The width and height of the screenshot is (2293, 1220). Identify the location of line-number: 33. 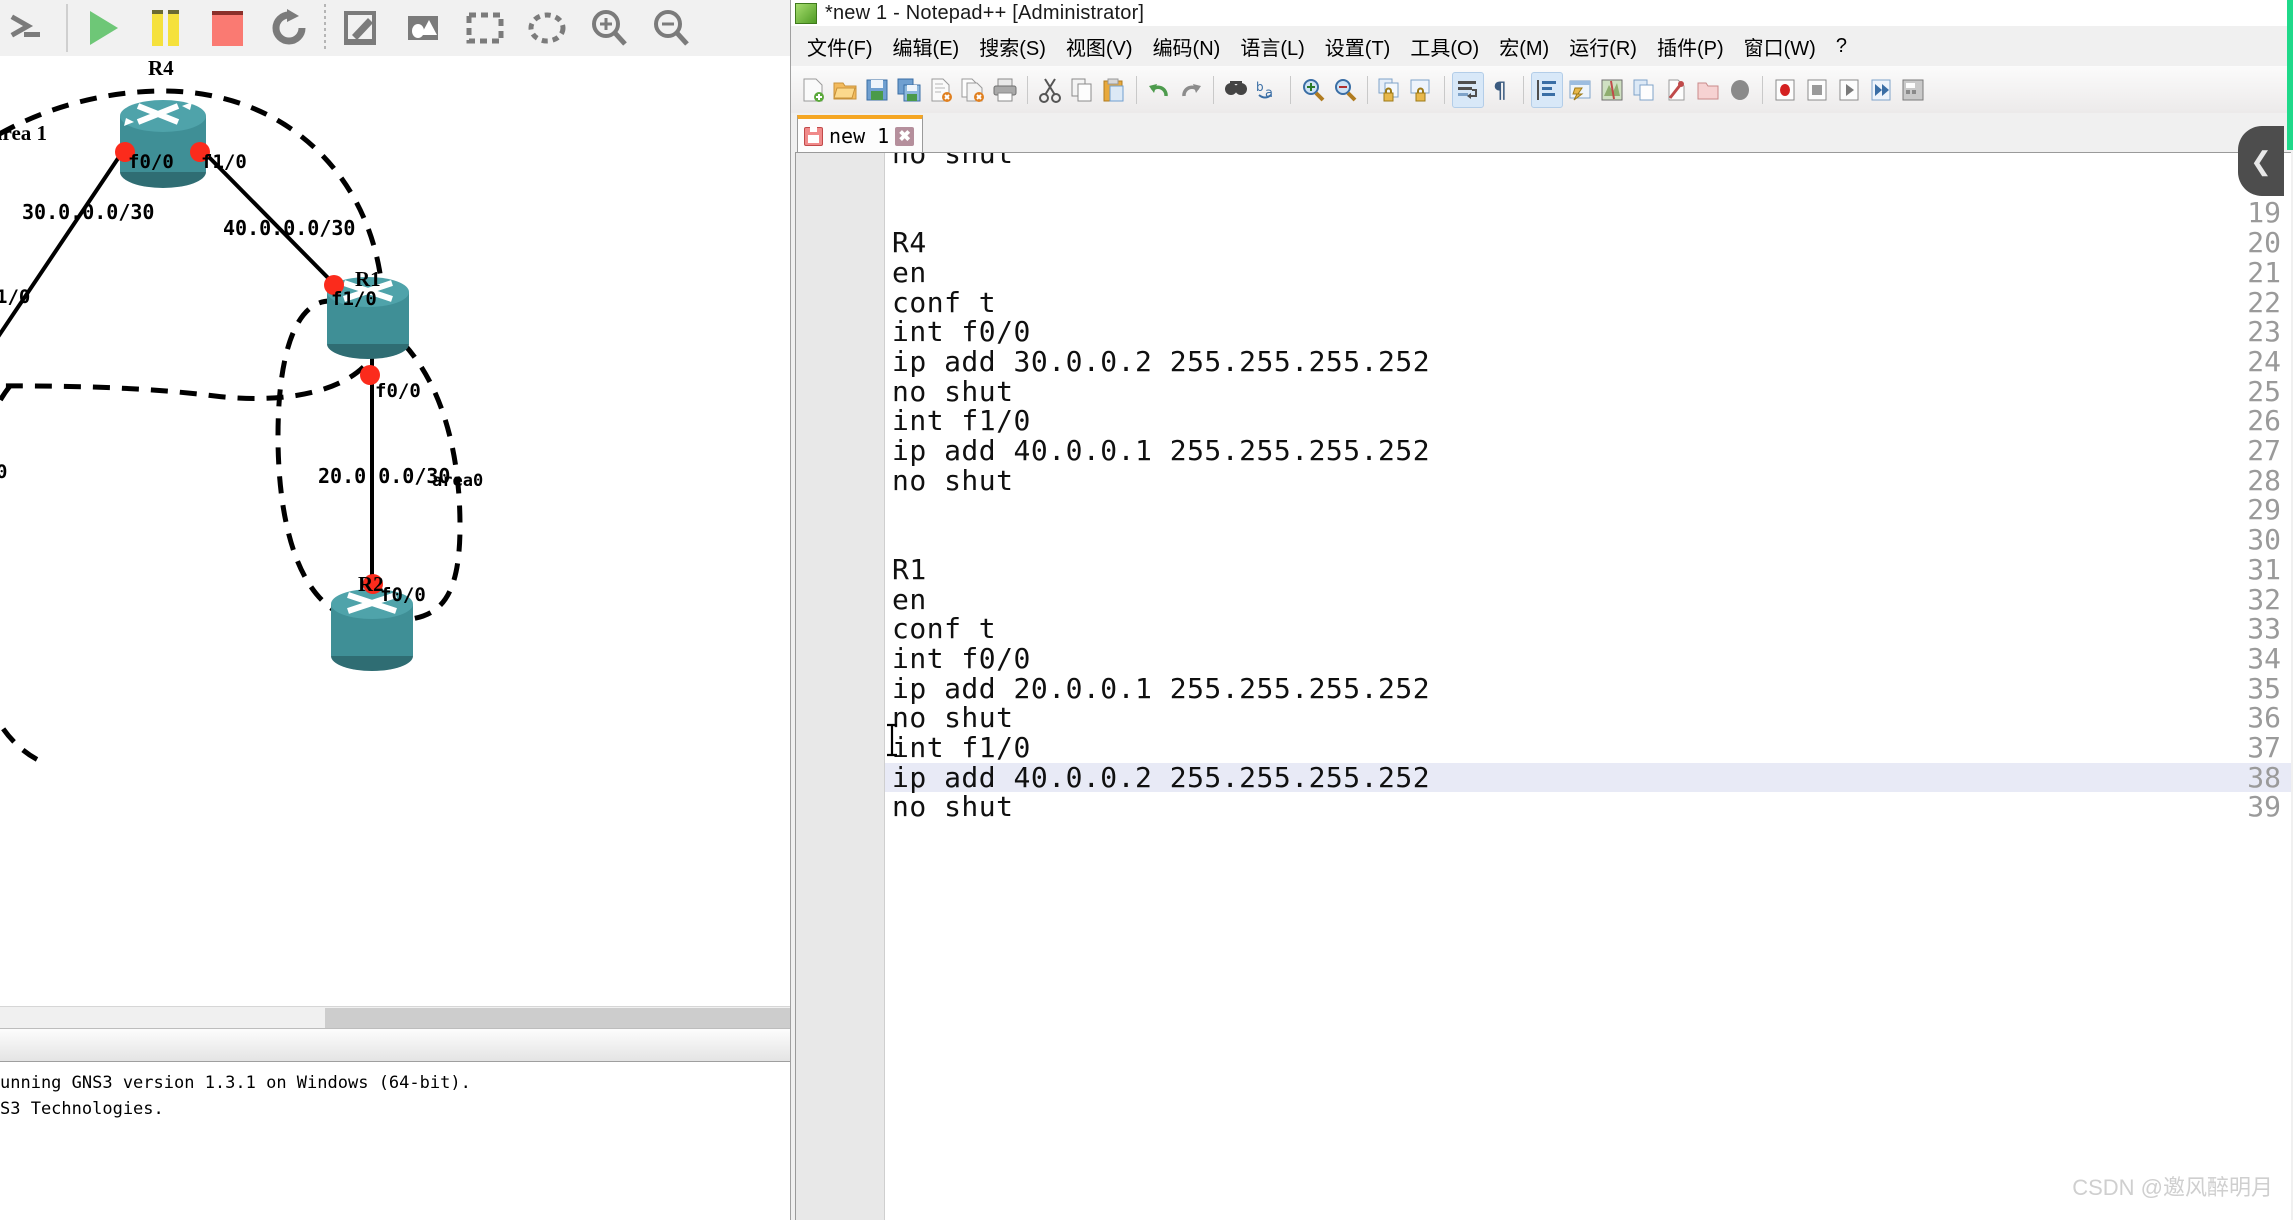
(2264, 629).